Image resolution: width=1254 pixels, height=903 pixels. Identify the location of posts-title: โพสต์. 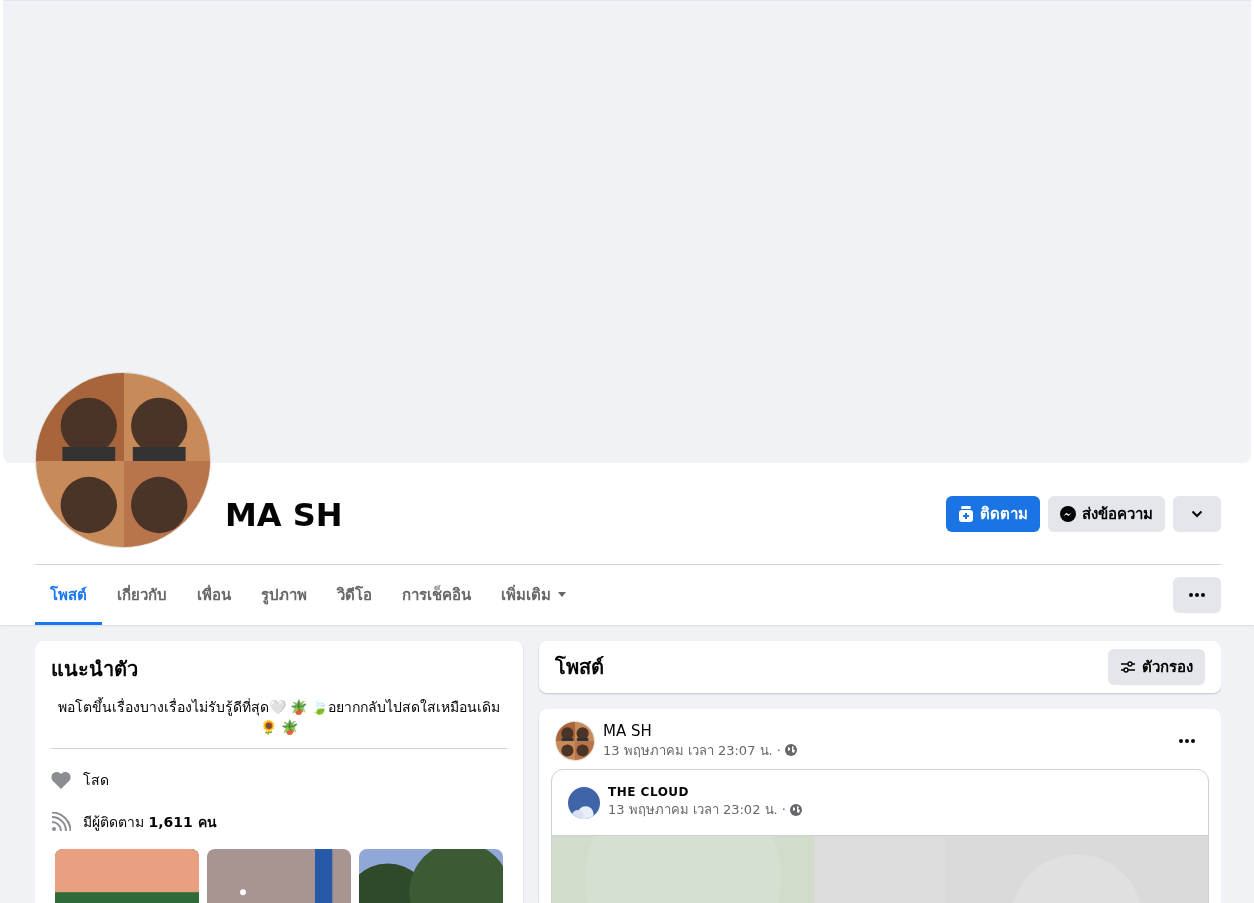
(579, 667).